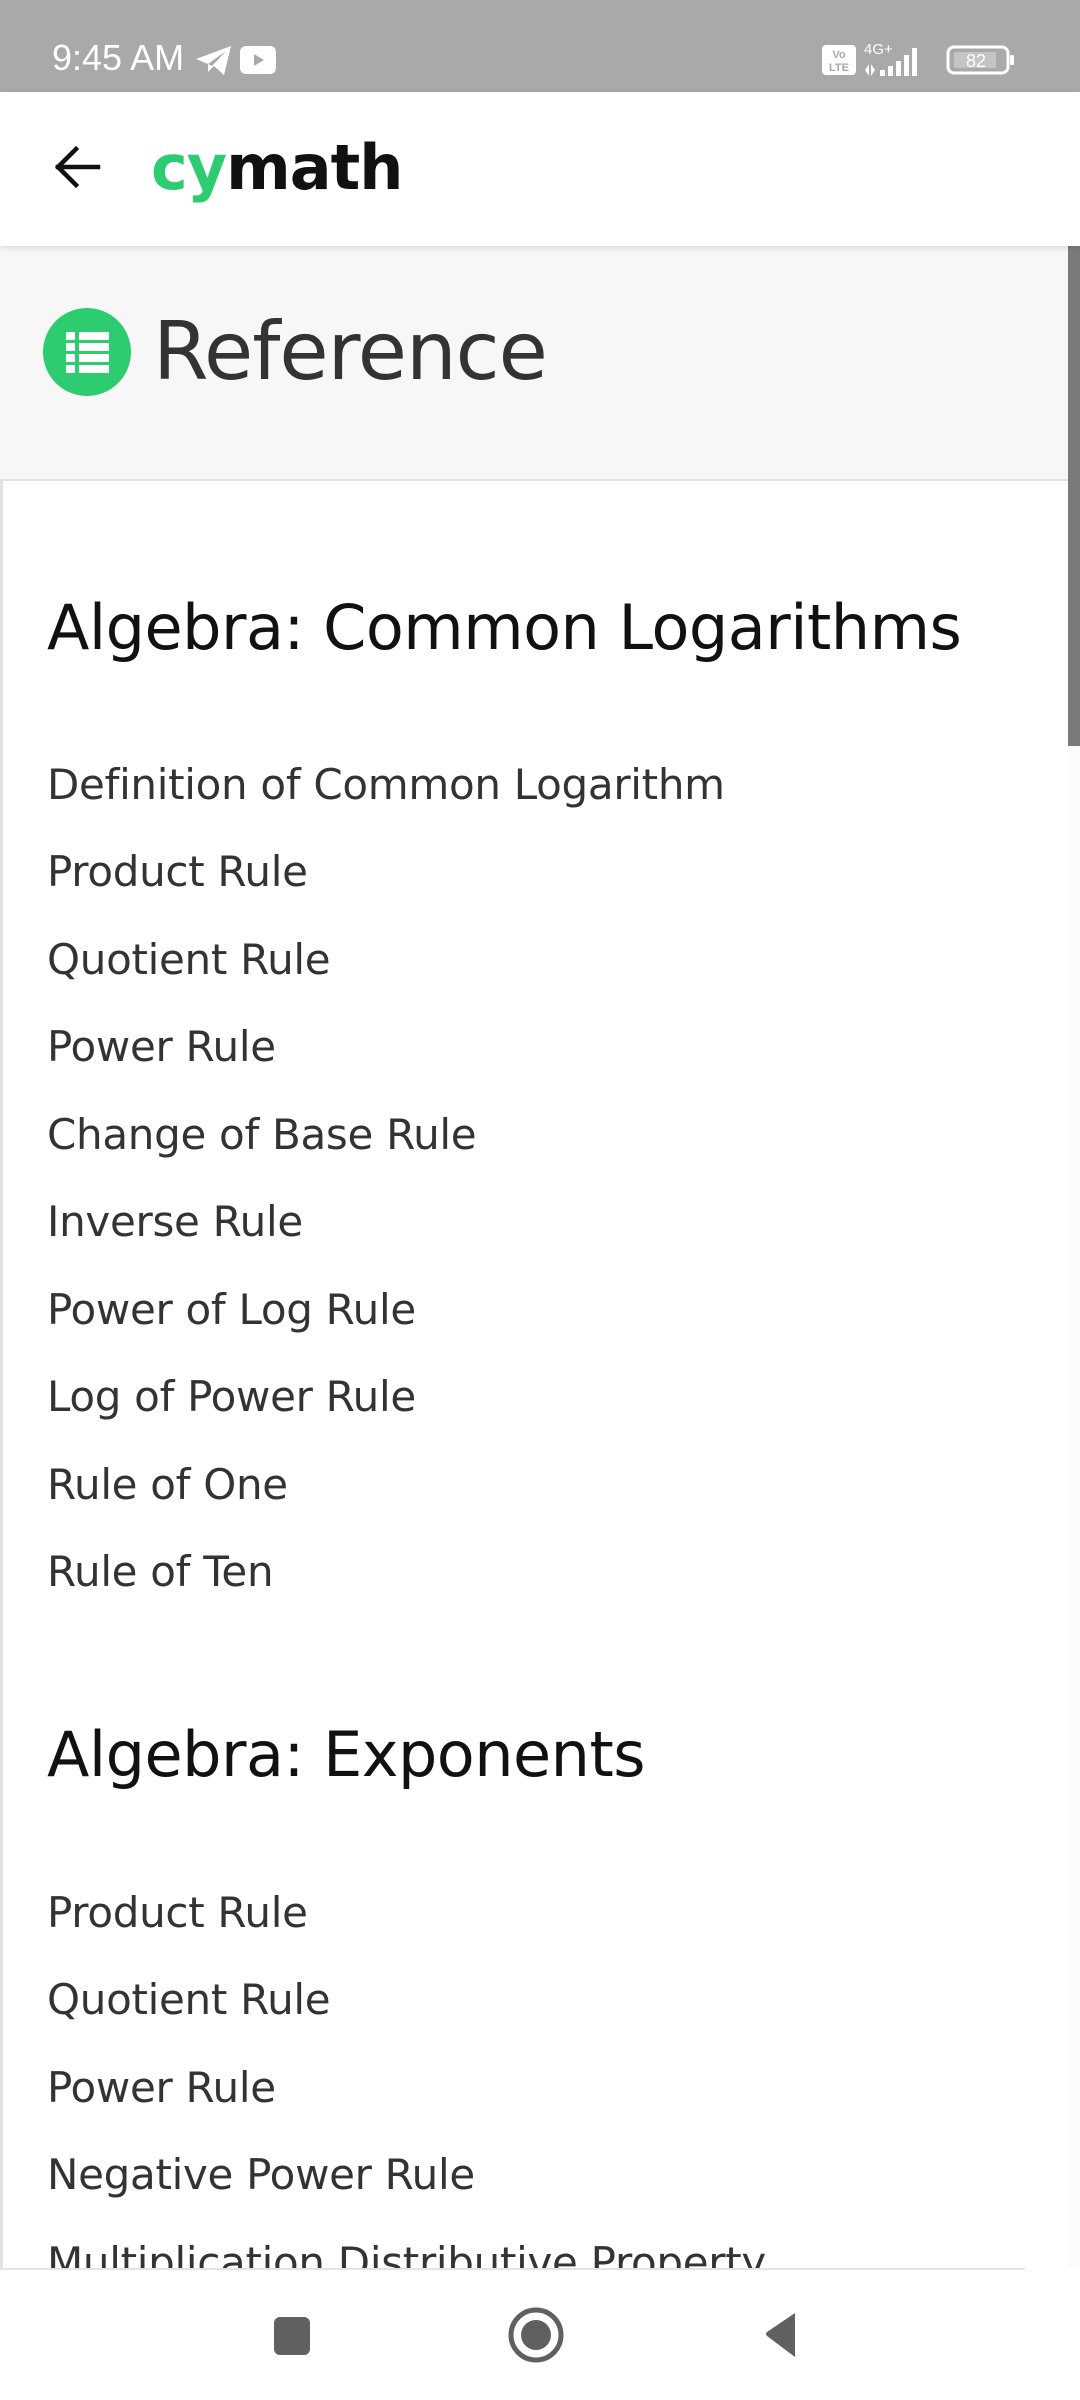 This screenshot has height=2400, width=1080. Describe the element at coordinates (314, 167) in the screenshot. I see `logo-math: math` at that location.